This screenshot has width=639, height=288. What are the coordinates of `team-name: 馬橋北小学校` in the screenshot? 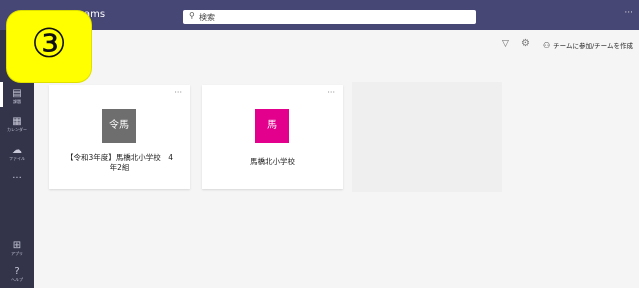 It's located at (272, 162).